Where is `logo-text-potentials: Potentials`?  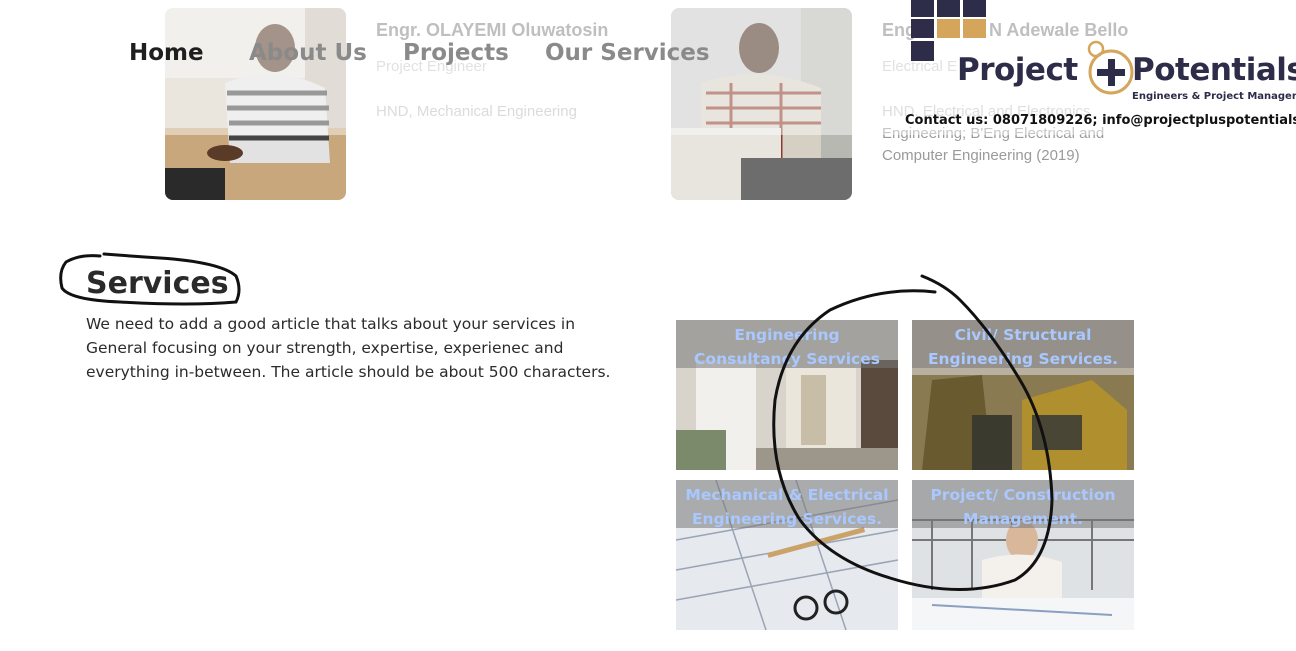 logo-text-potentials: Potentials is located at coordinates (1214, 70).